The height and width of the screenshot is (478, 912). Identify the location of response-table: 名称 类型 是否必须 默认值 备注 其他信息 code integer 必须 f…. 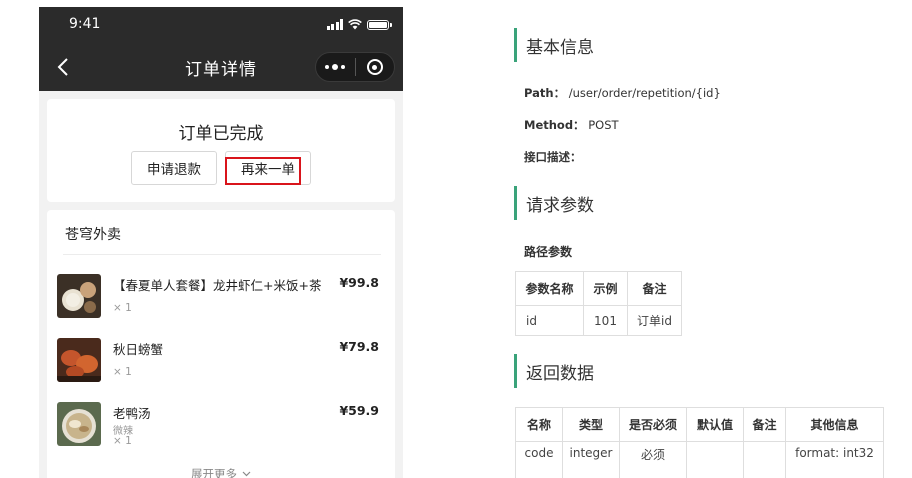
(699, 442).